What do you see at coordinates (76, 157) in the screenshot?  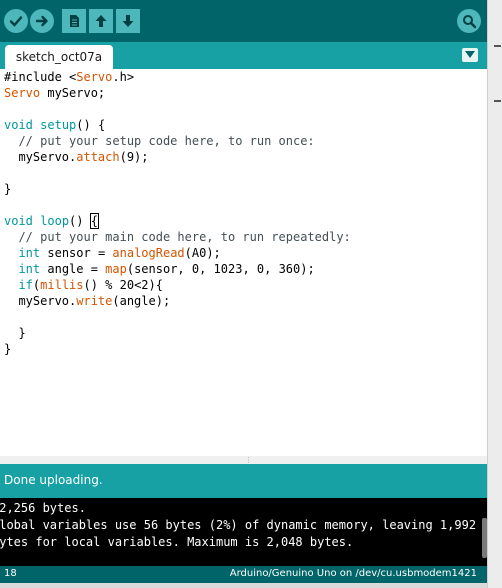 I see `code-line: myServo.attach(9);` at bounding box center [76, 157].